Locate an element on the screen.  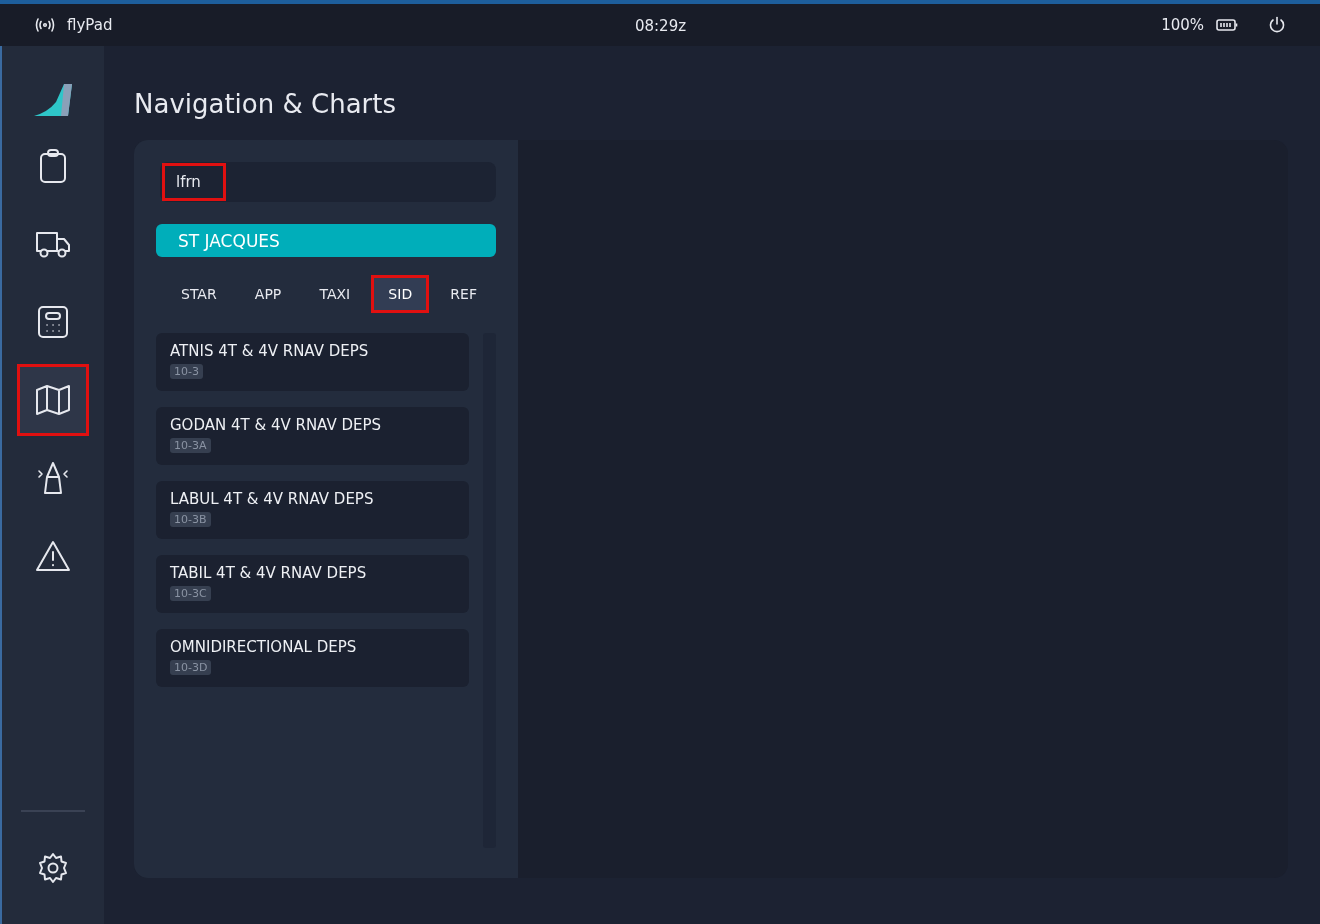
nav-button is located at coordinates (53, 400).